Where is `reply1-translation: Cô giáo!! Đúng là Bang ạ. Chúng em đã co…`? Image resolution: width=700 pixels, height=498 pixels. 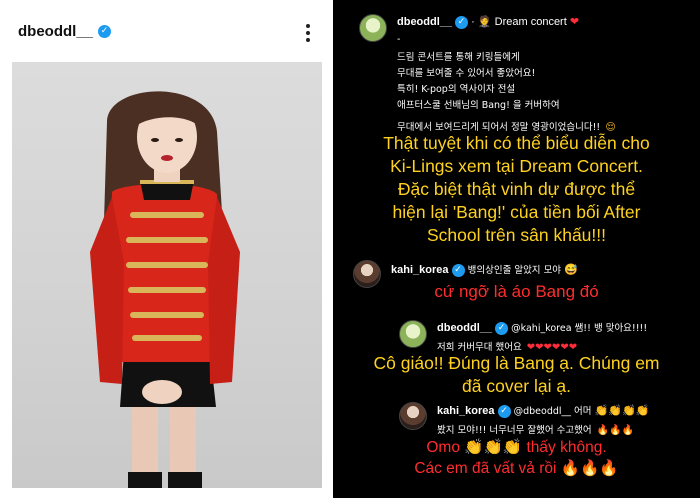 reply1-translation: Cô giáo!! Đúng là Bang ạ. Chúng em đã co… is located at coordinates (516, 375).